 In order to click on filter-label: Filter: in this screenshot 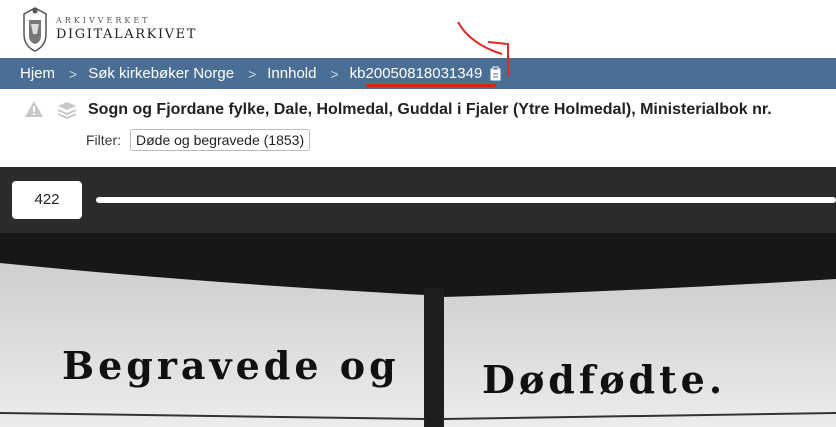, I will do `click(103, 140)`.